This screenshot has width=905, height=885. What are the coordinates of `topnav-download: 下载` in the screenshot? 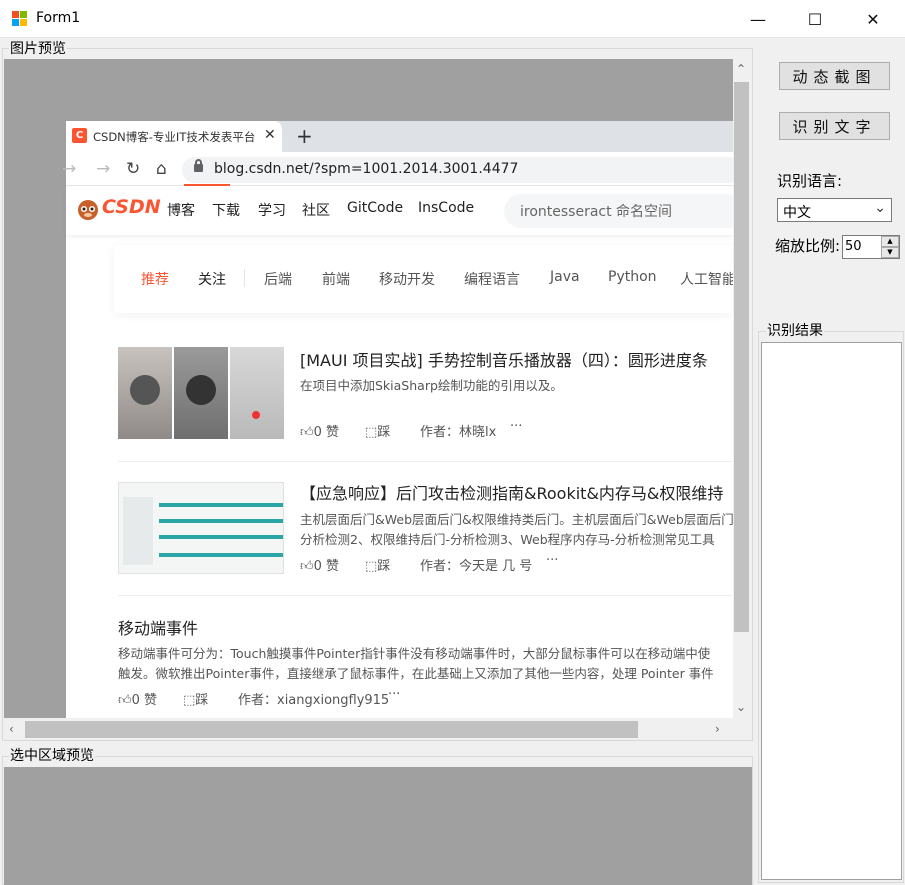 It's located at (226, 211).